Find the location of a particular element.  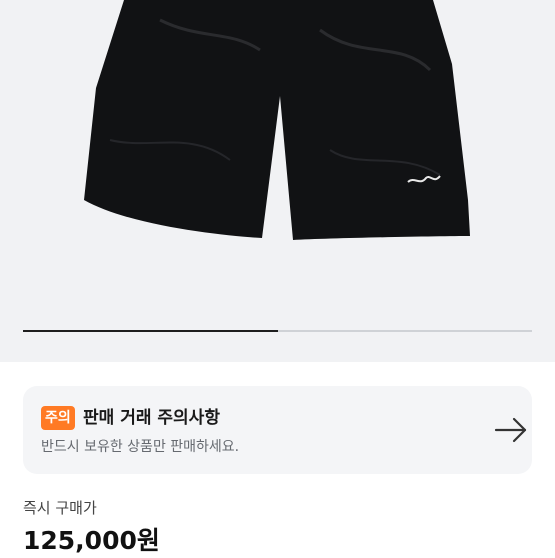

gallery-progress is located at coordinates (277, 331).